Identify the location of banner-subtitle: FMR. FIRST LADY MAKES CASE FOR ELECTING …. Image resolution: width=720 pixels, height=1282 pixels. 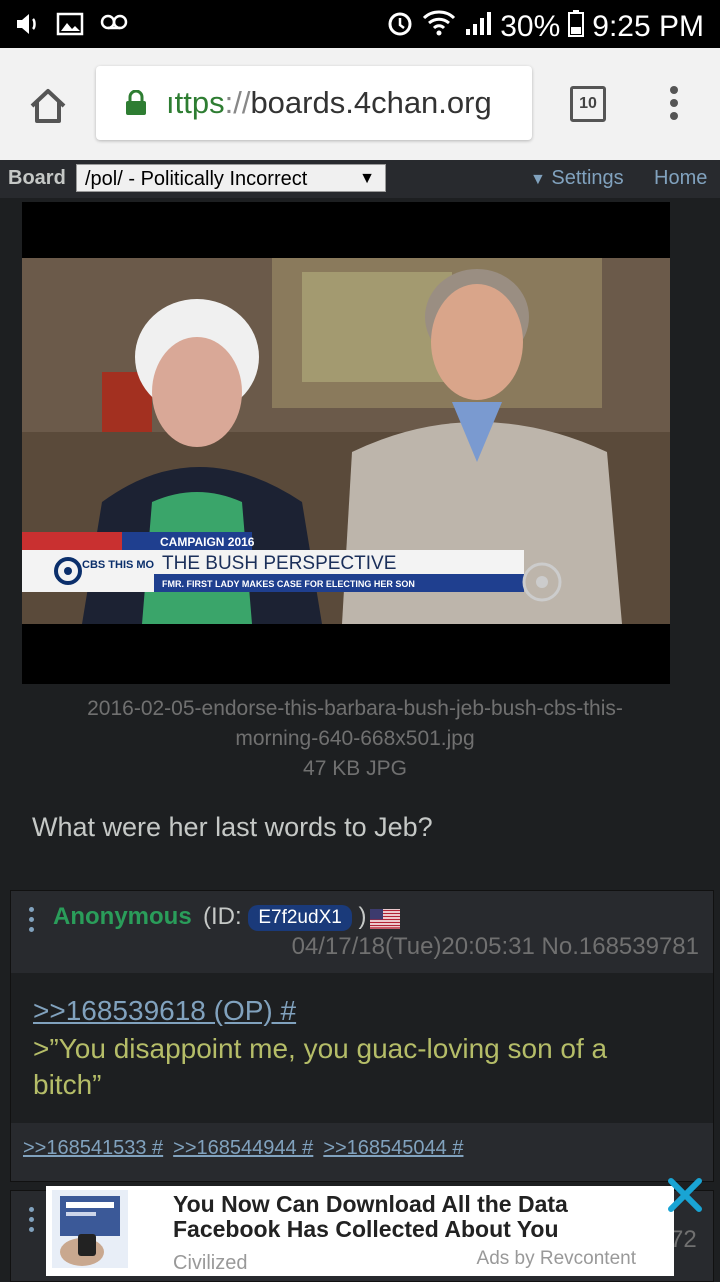
(288, 584).